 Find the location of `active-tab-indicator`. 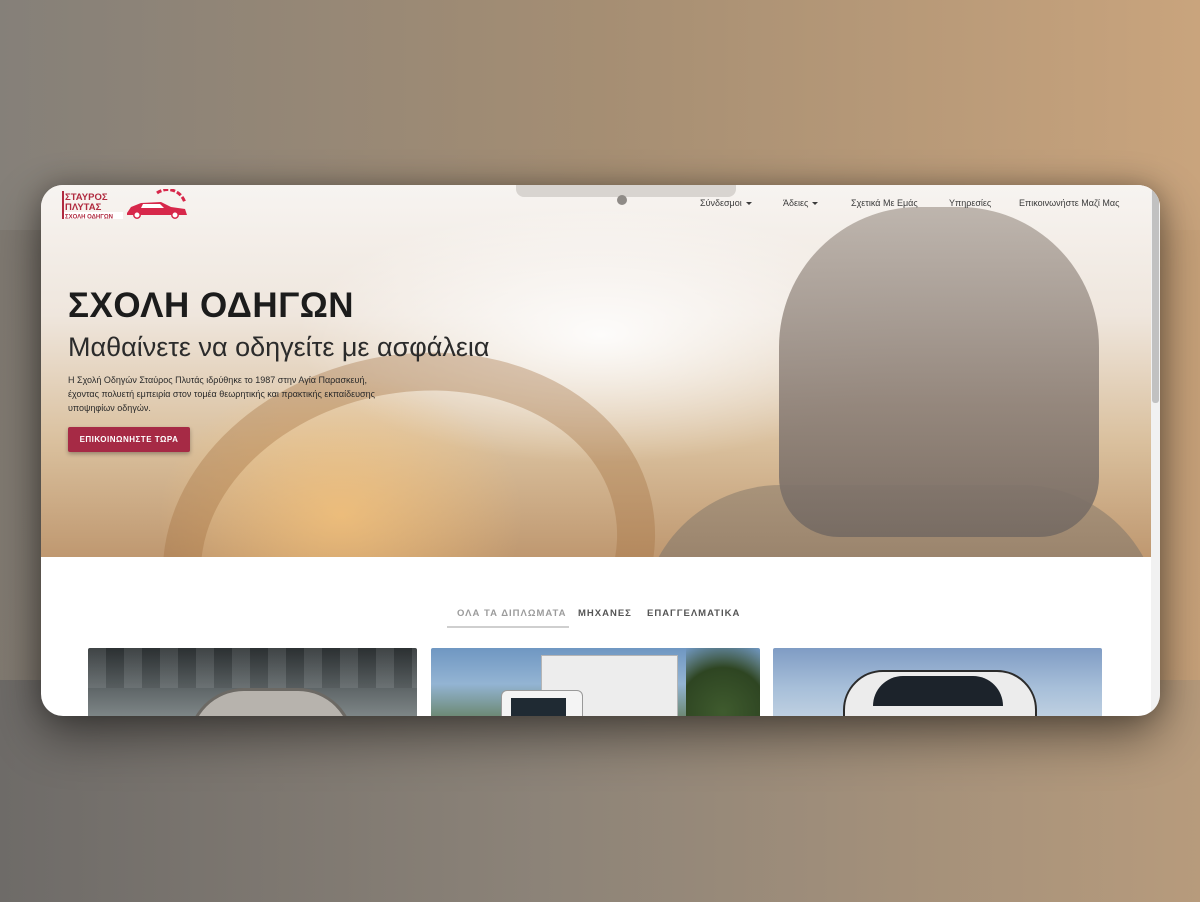

active-tab-indicator is located at coordinates (508, 627).